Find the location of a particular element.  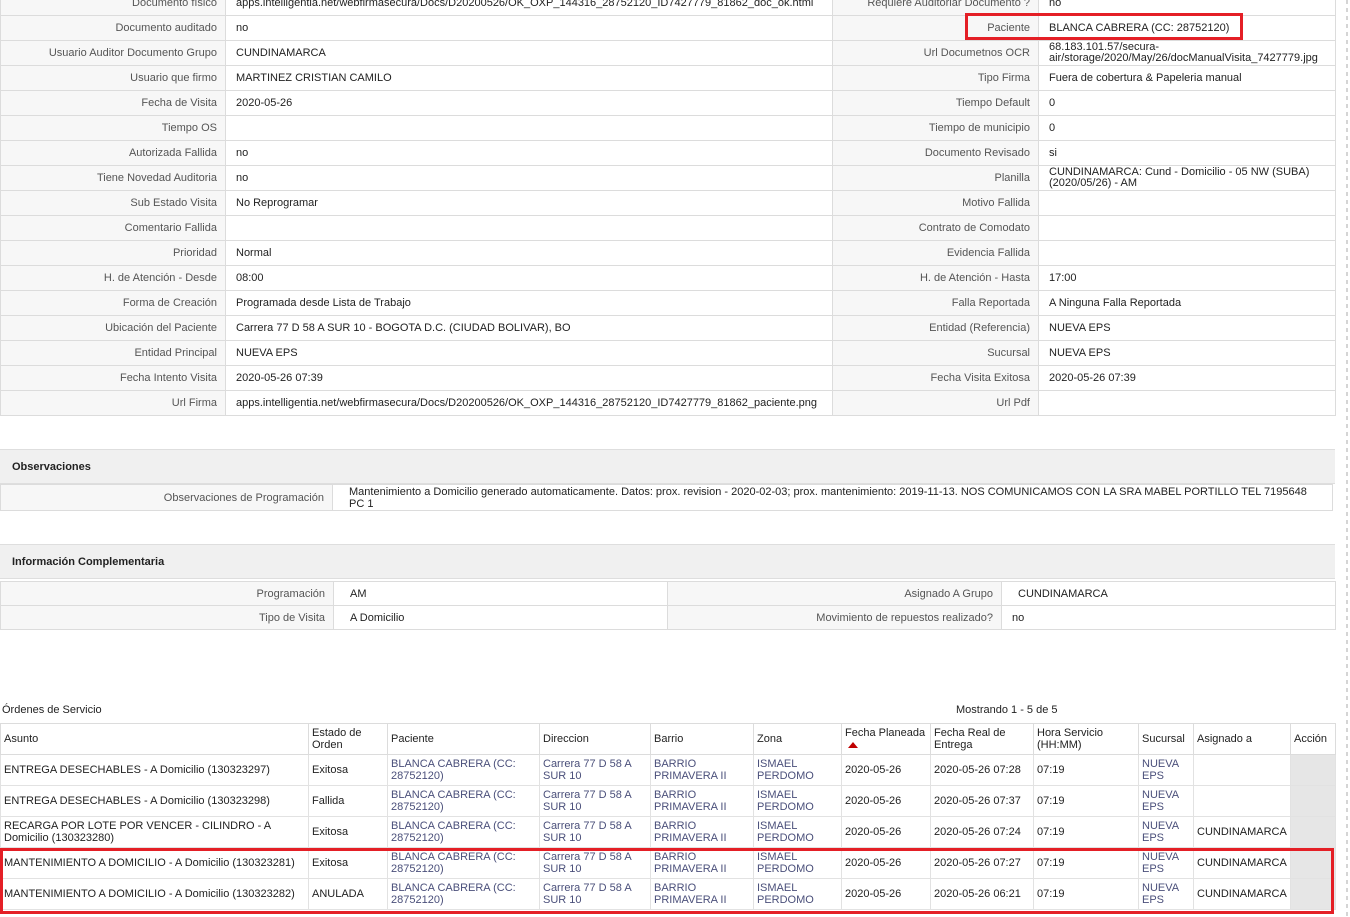

col-fecha-planeada: Fecha Planeada is located at coordinates (886, 739).